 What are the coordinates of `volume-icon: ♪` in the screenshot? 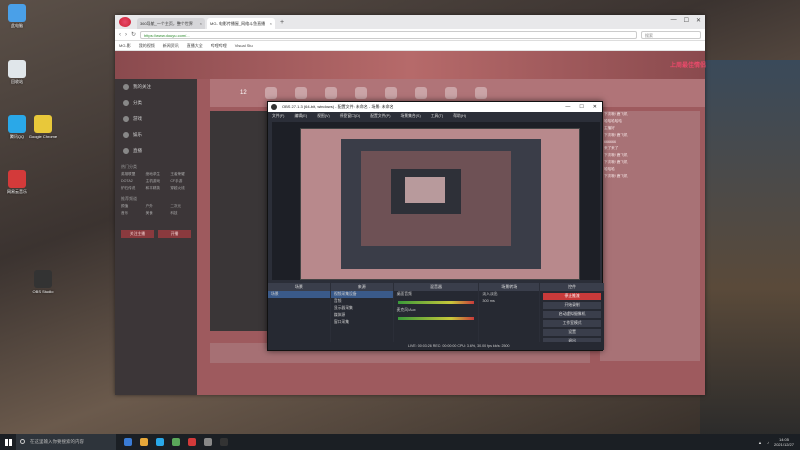 It's located at (768, 442).